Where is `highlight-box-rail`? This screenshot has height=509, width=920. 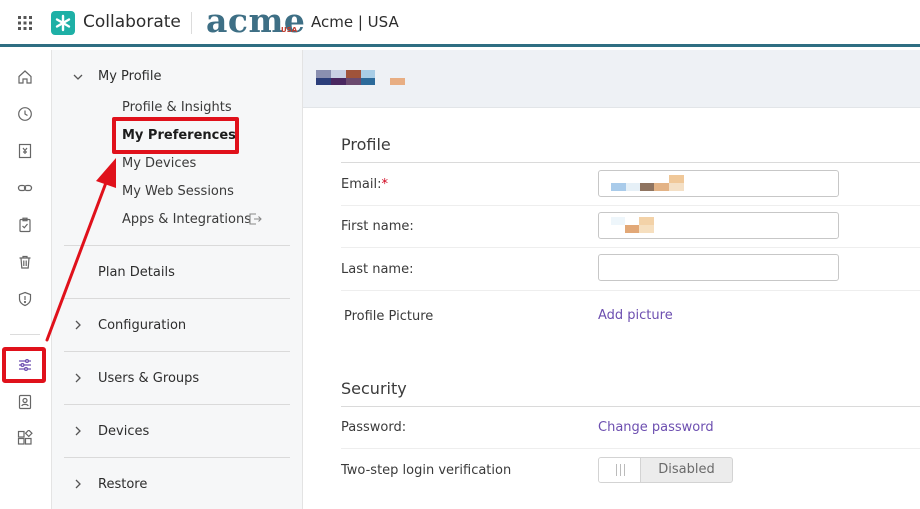 highlight-box-rail is located at coordinates (24, 365).